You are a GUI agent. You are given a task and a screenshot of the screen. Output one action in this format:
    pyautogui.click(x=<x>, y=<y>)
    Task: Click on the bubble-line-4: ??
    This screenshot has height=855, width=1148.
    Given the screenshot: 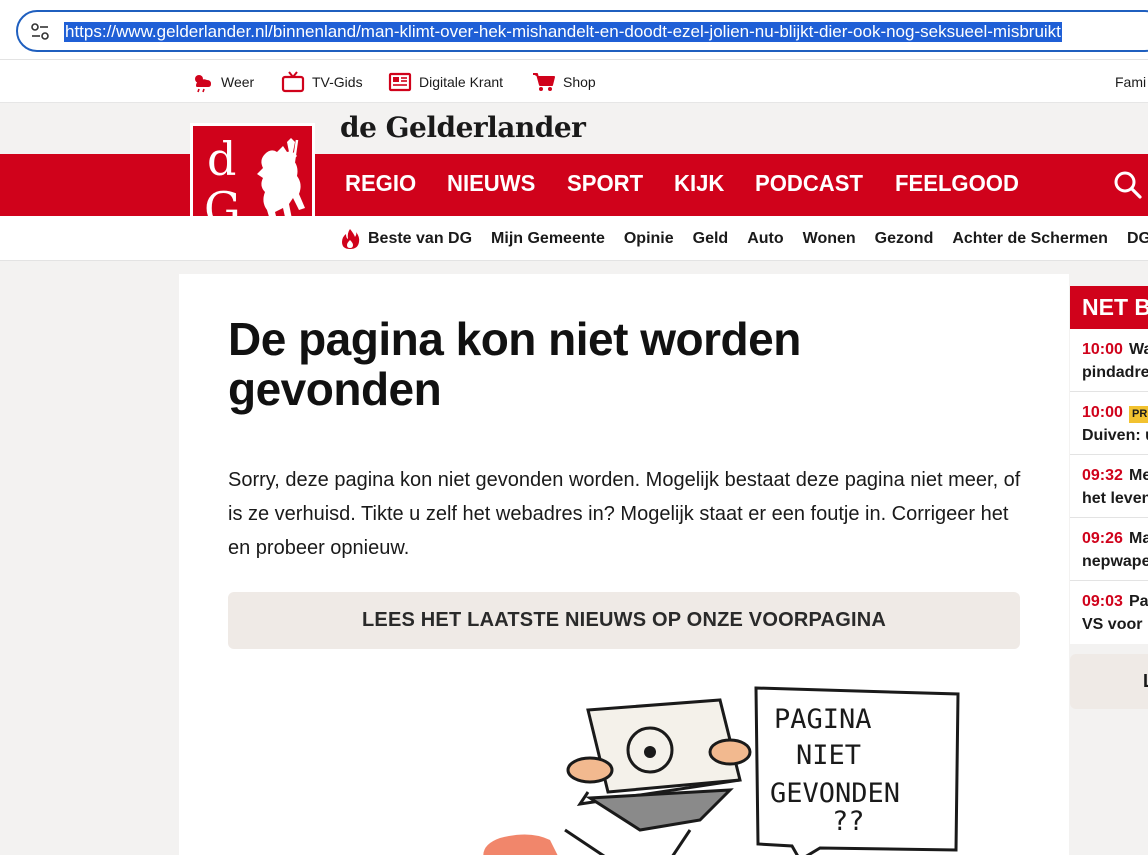 What is the action you would take?
    pyautogui.click(x=848, y=821)
    